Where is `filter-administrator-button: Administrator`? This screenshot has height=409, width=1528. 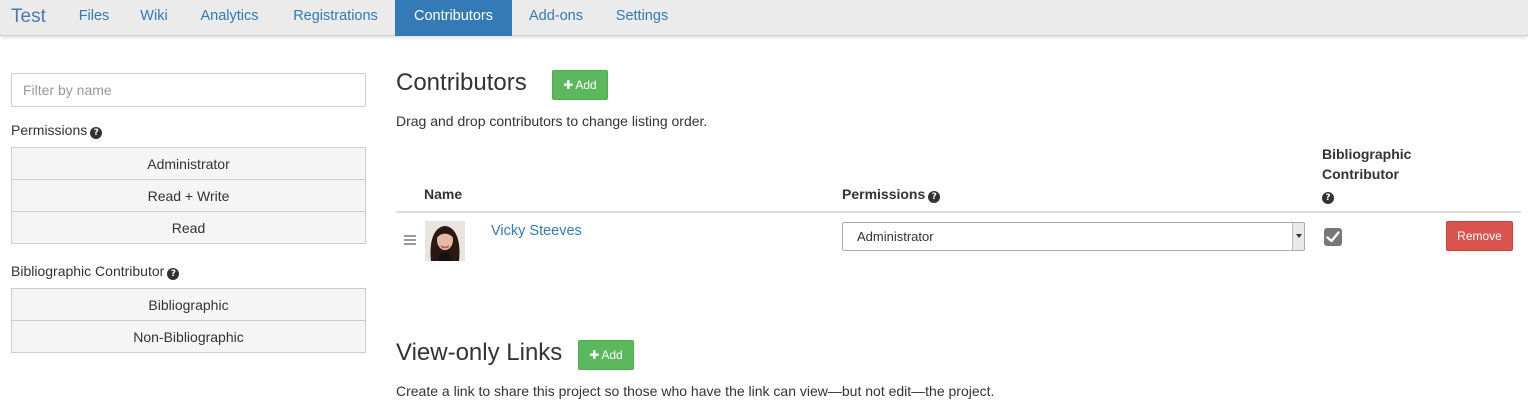 filter-administrator-button: Administrator is located at coordinates (188, 163).